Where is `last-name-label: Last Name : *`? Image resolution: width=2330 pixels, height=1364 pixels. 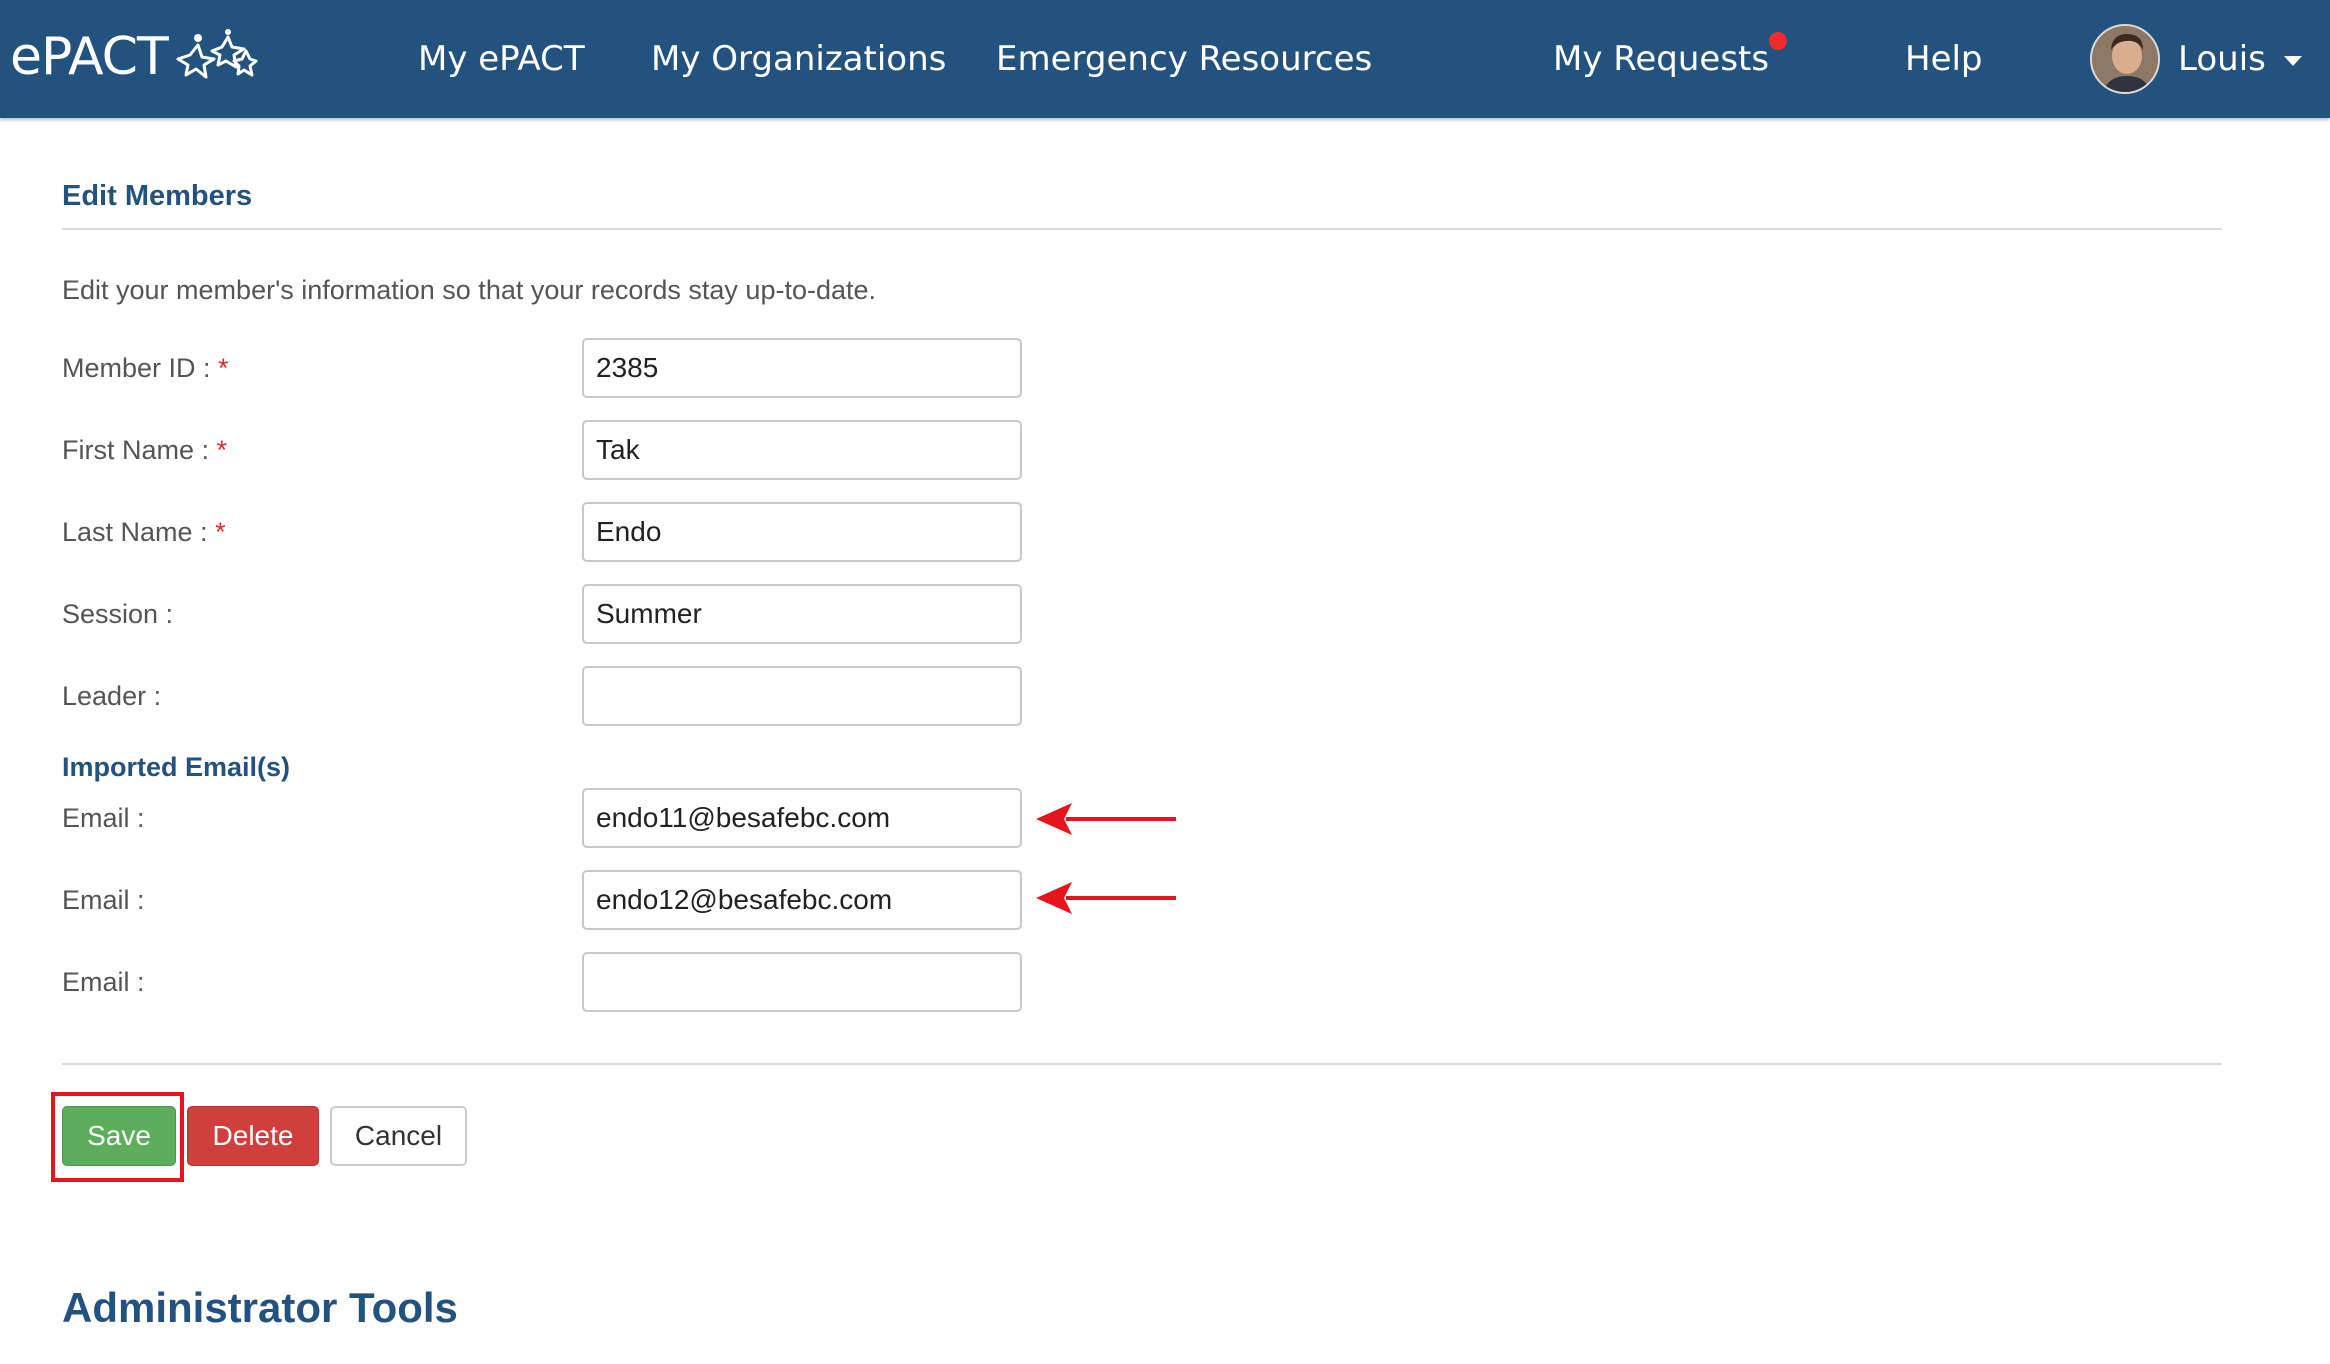
last-name-label: Last Name : * is located at coordinates (144, 532).